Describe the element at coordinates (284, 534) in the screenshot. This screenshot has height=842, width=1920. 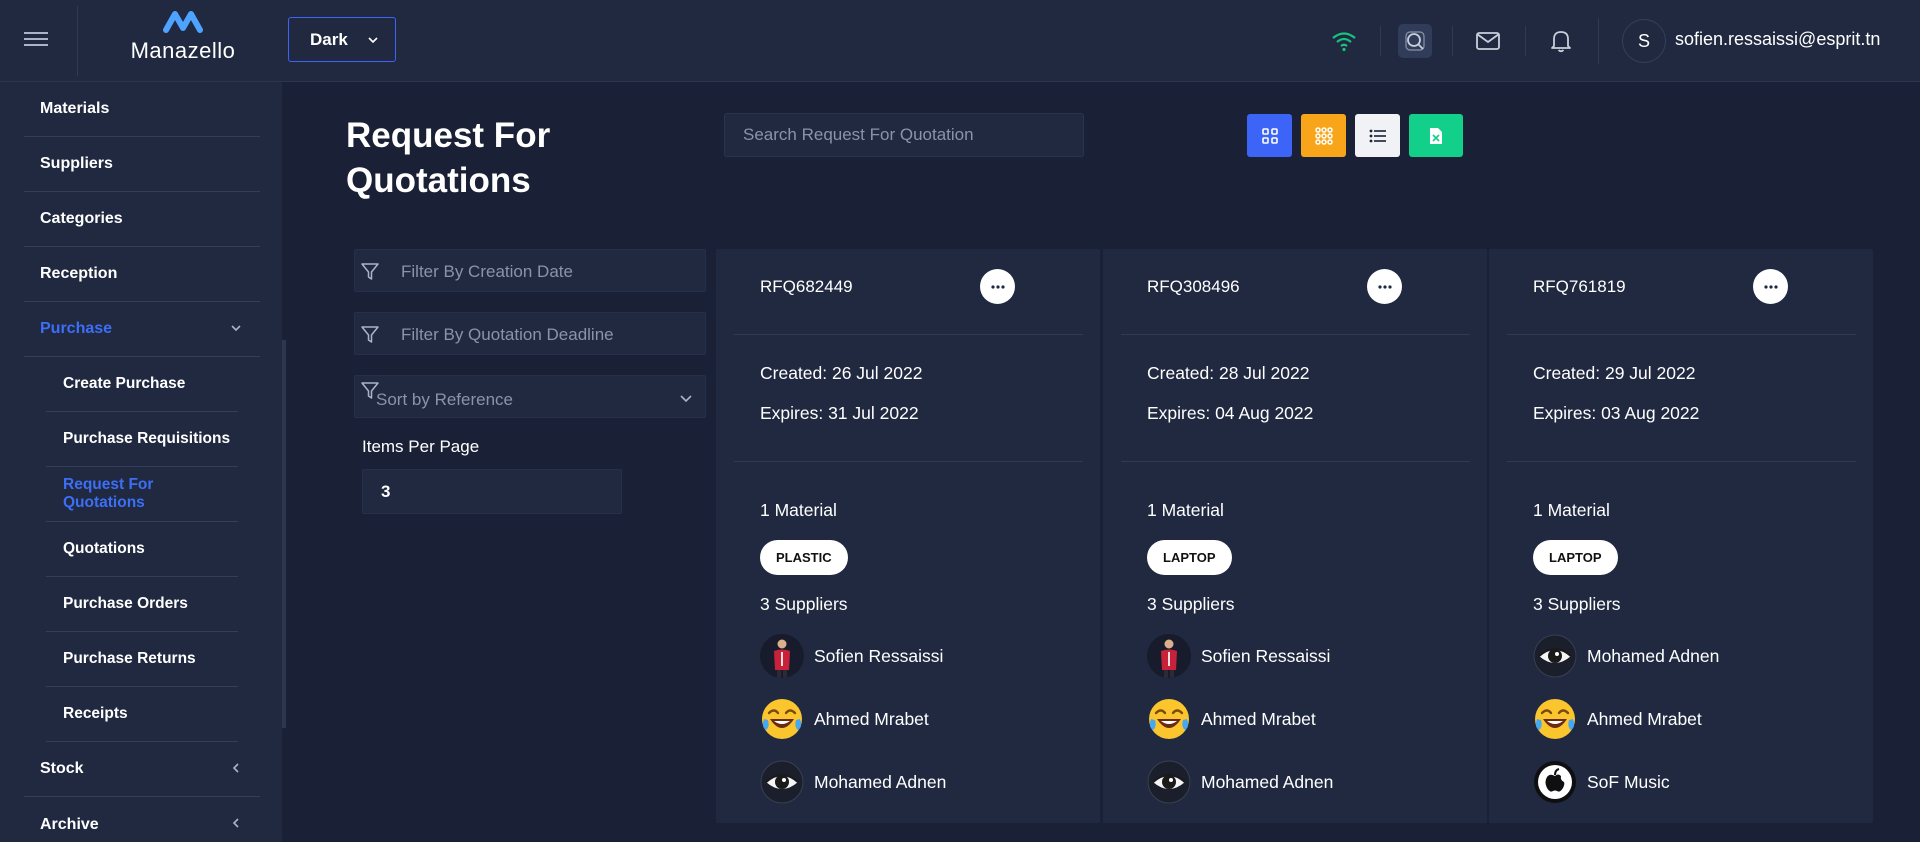
I see `sidebar-scrollbar` at that location.